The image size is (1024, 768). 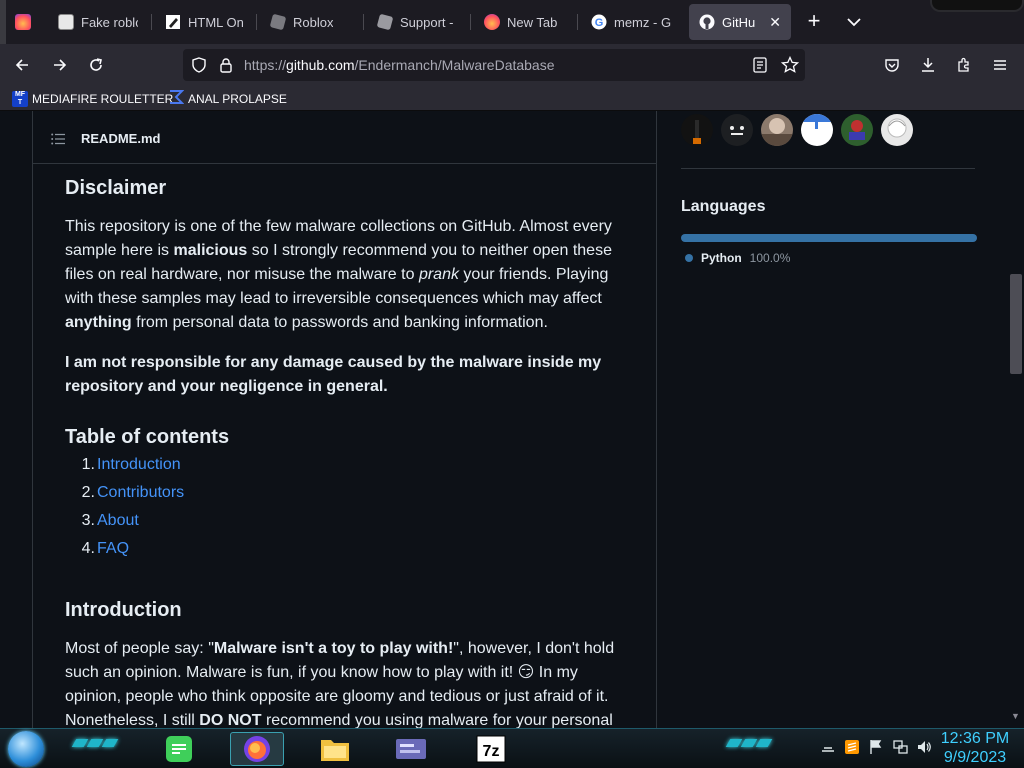 What do you see at coordinates (975, 748) in the screenshot?
I see `clock: 12:36 PM 9/9/2023` at bounding box center [975, 748].